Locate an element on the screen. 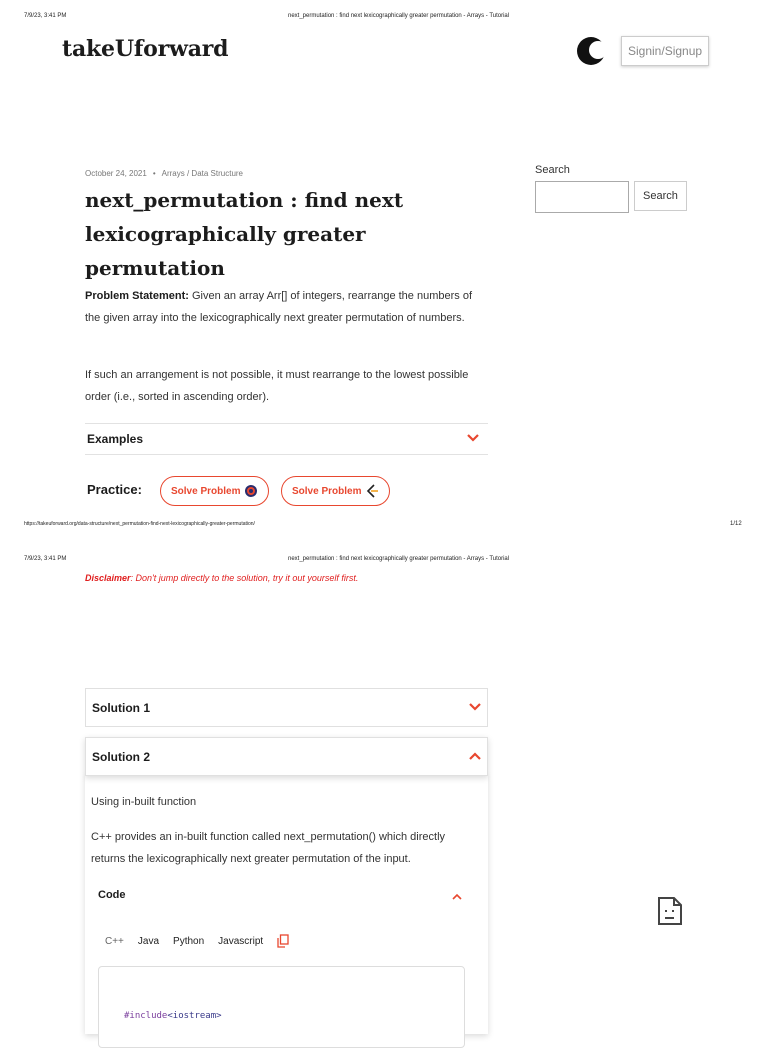  site-logo: takeUforward is located at coordinates (145, 49).